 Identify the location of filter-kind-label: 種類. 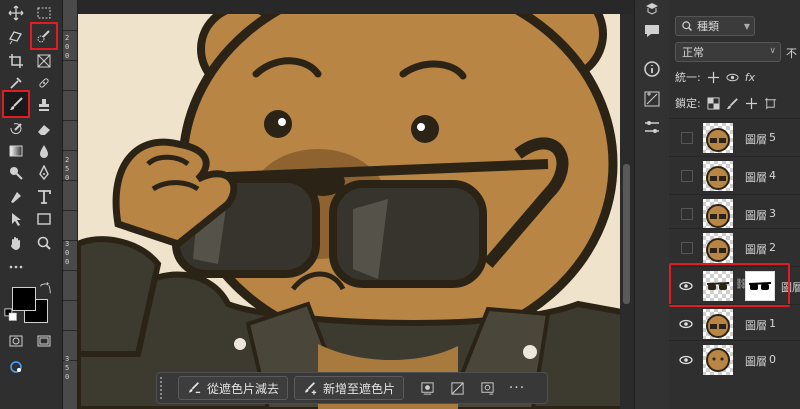
(708, 26).